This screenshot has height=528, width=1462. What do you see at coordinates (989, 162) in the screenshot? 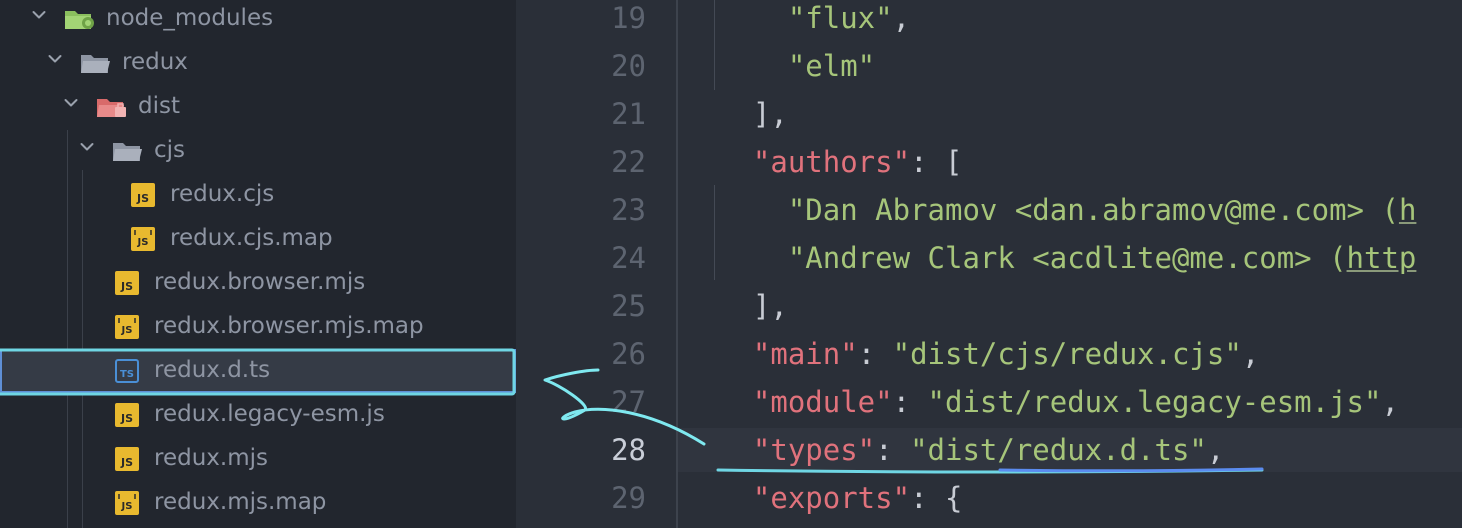
I see `code-line: 22 "authors": [` at bounding box center [989, 162].